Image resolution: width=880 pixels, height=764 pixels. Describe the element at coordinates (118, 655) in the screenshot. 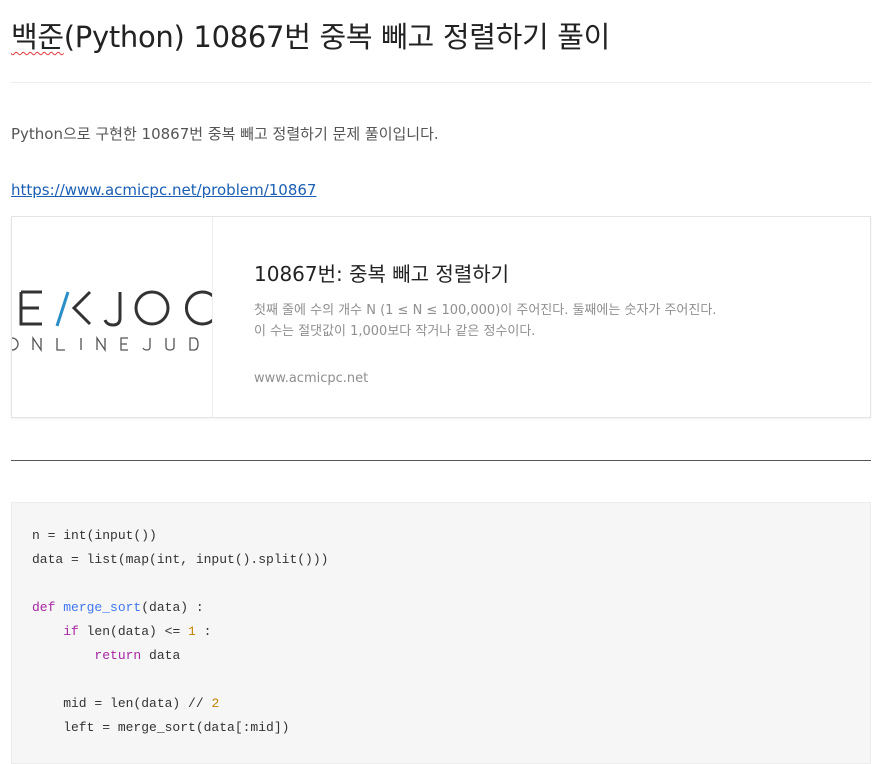

I see `code-token: return` at that location.